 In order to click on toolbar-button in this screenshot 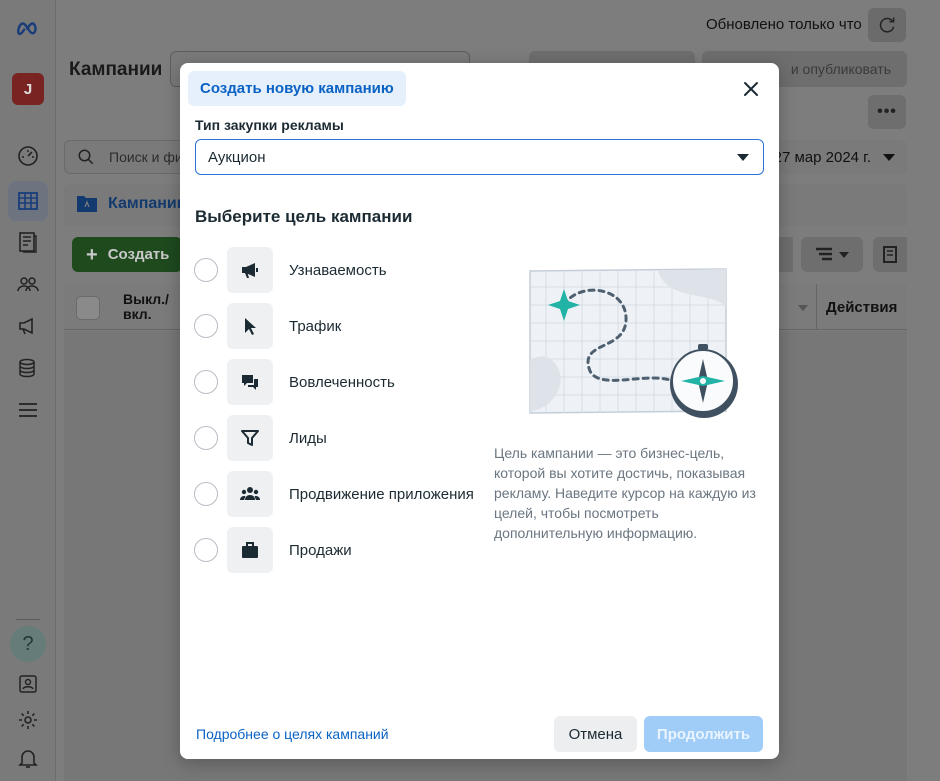, I will do `click(786, 254)`.